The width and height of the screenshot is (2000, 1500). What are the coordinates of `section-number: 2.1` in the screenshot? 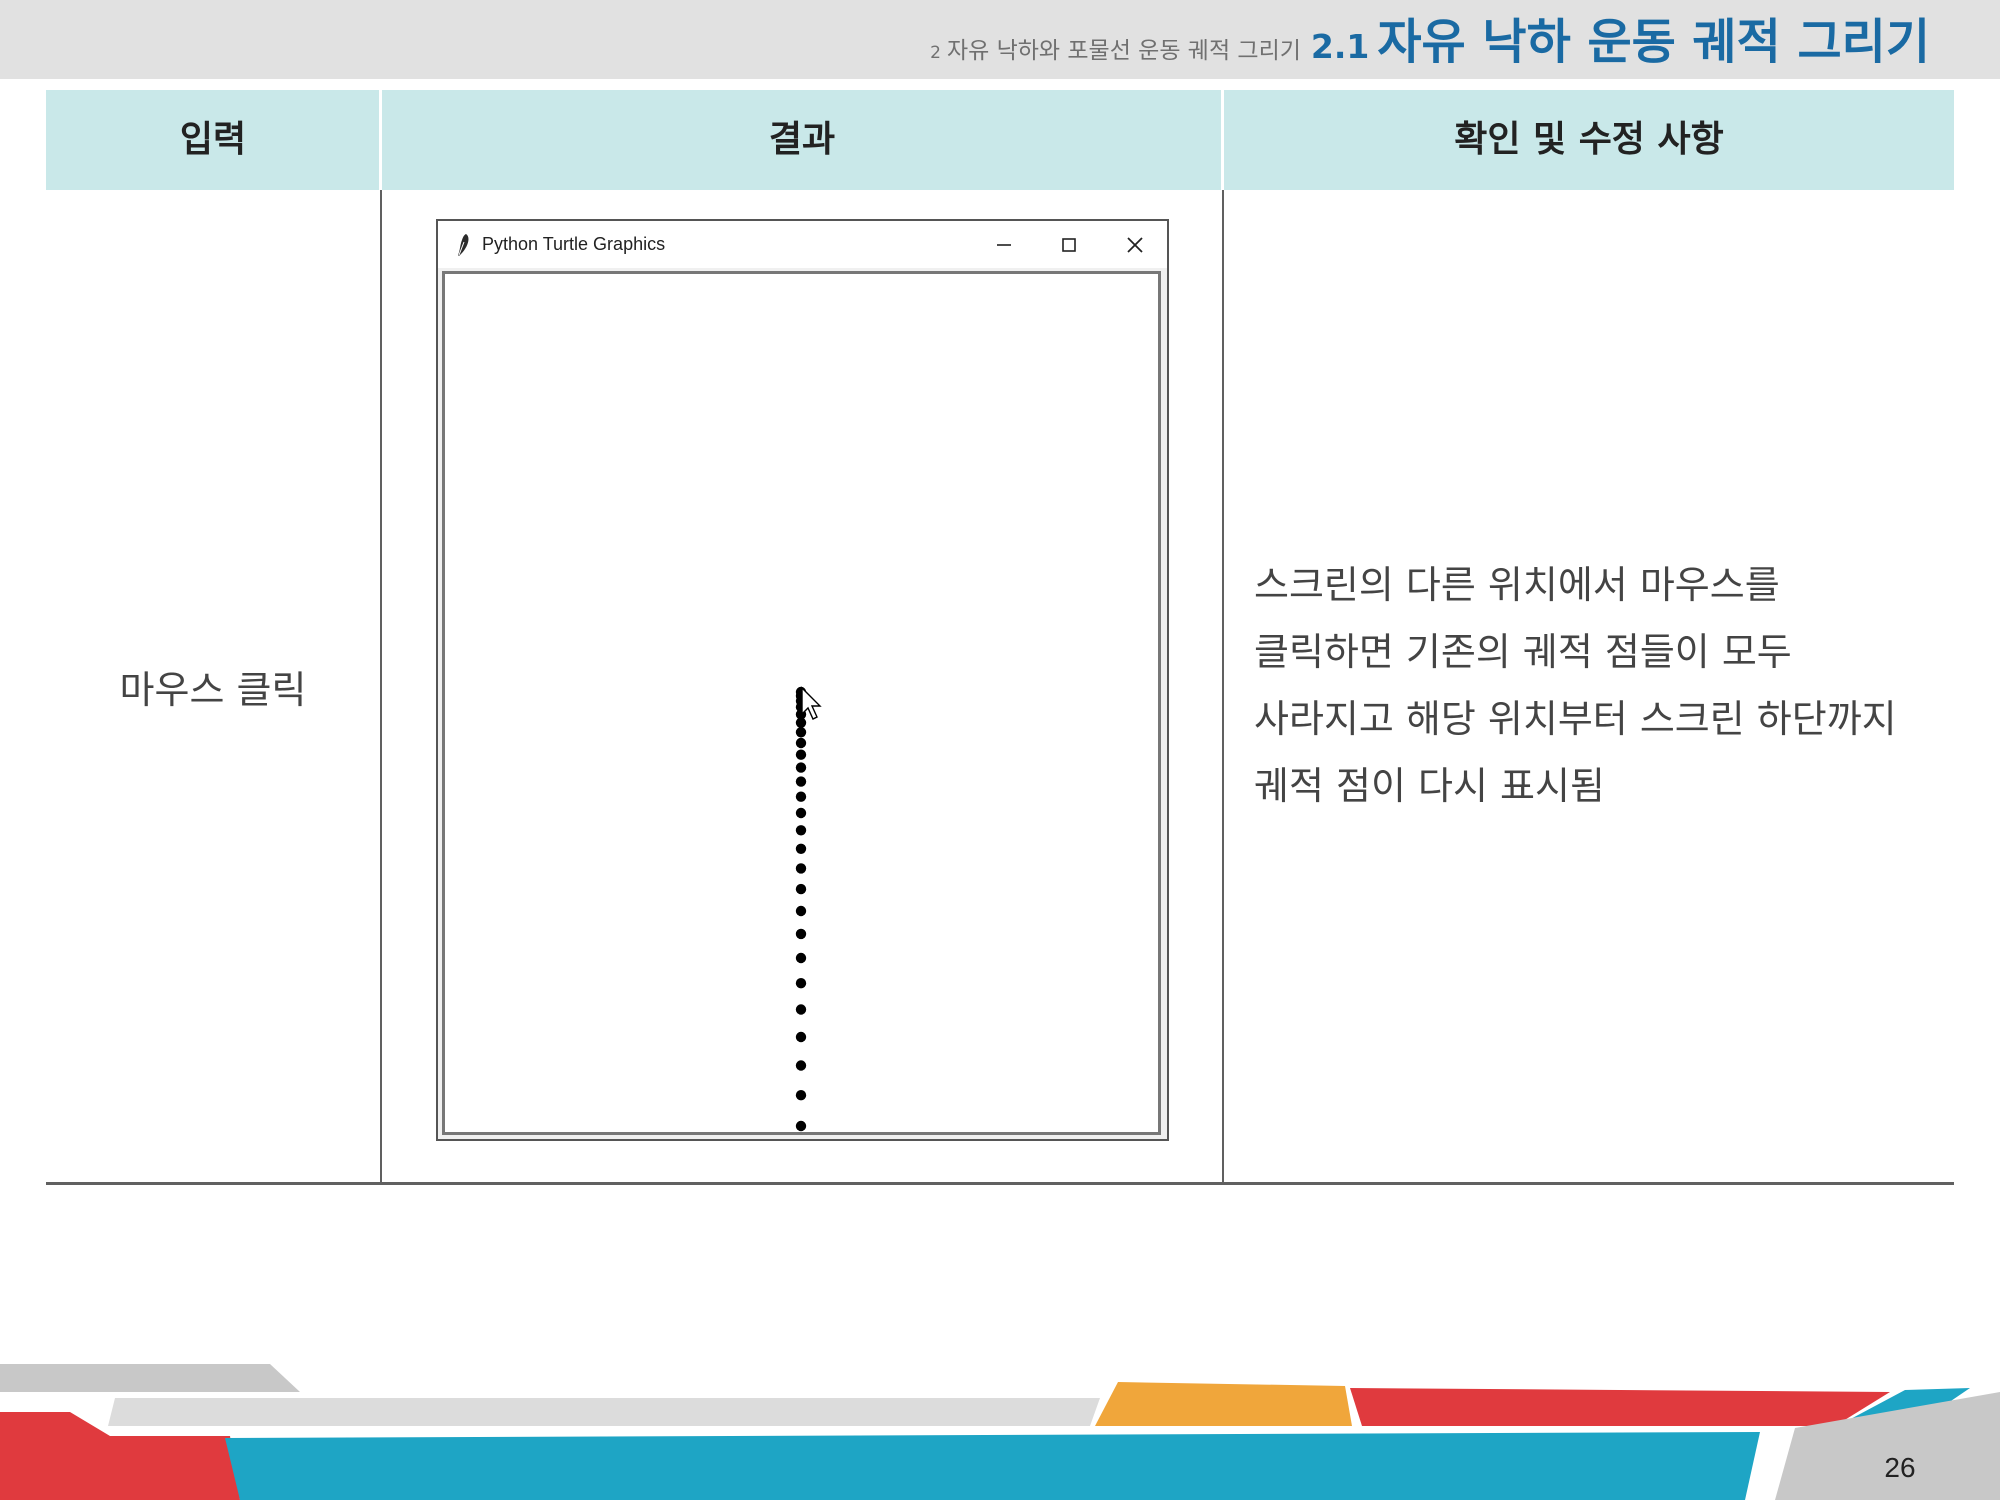 It's located at (1340, 46).